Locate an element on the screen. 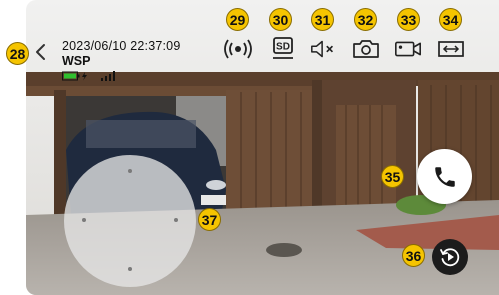  ptz-left-dot is located at coordinates (84, 220).